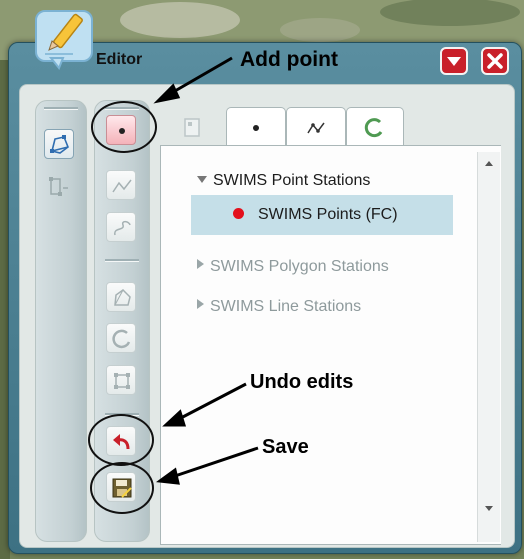 The image size is (524, 559). I want to click on save-callout: Save, so click(285, 447).